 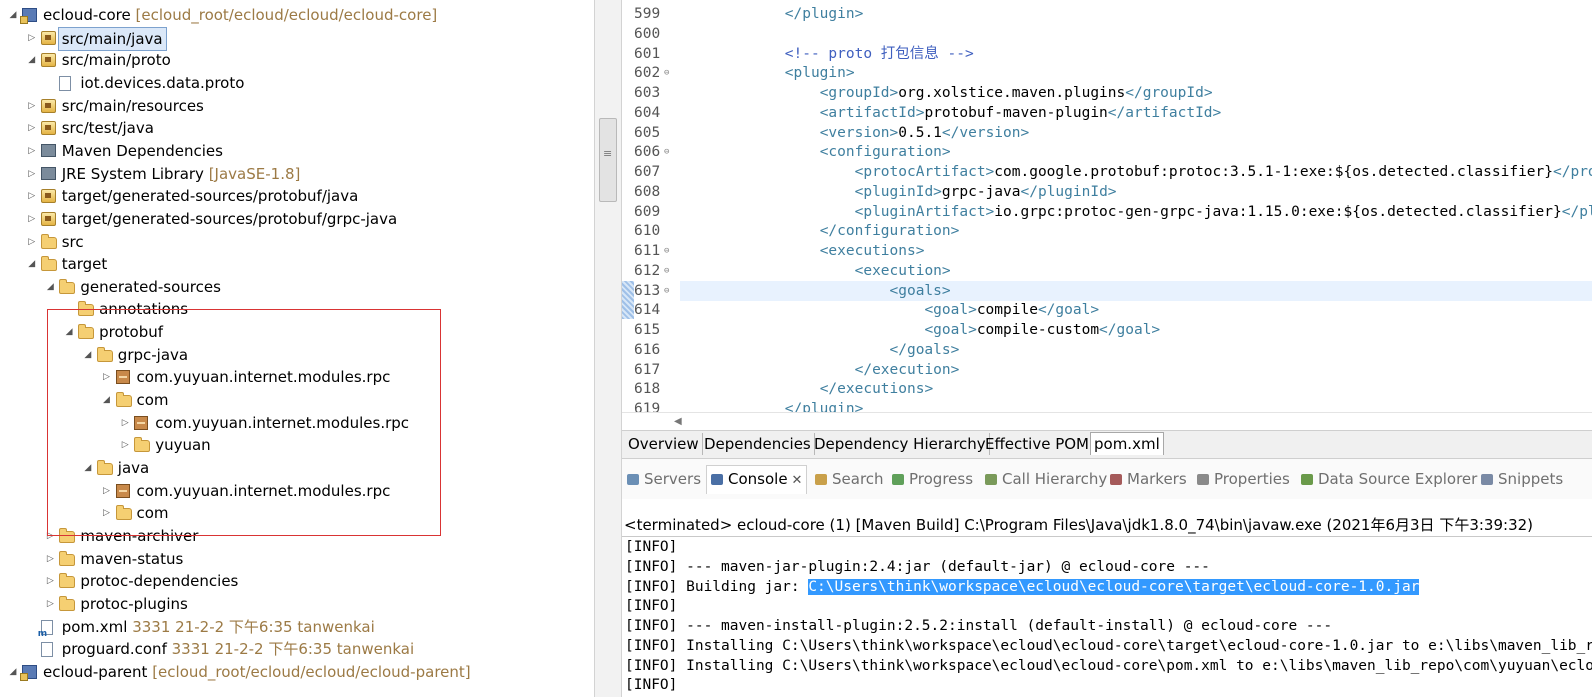 I want to click on view-tab: Console ✕, so click(x=757, y=479).